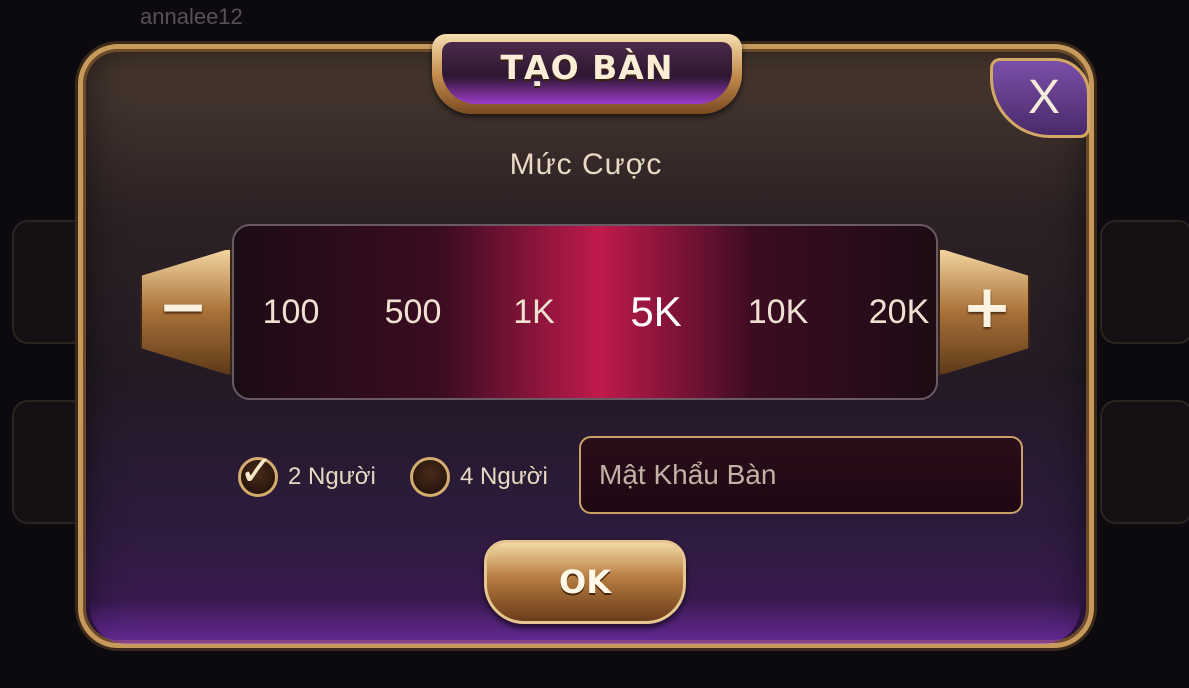 The height and width of the screenshot is (688, 1189). Describe the element at coordinates (1044, 98) in the screenshot. I see `close-icon: X` at that location.